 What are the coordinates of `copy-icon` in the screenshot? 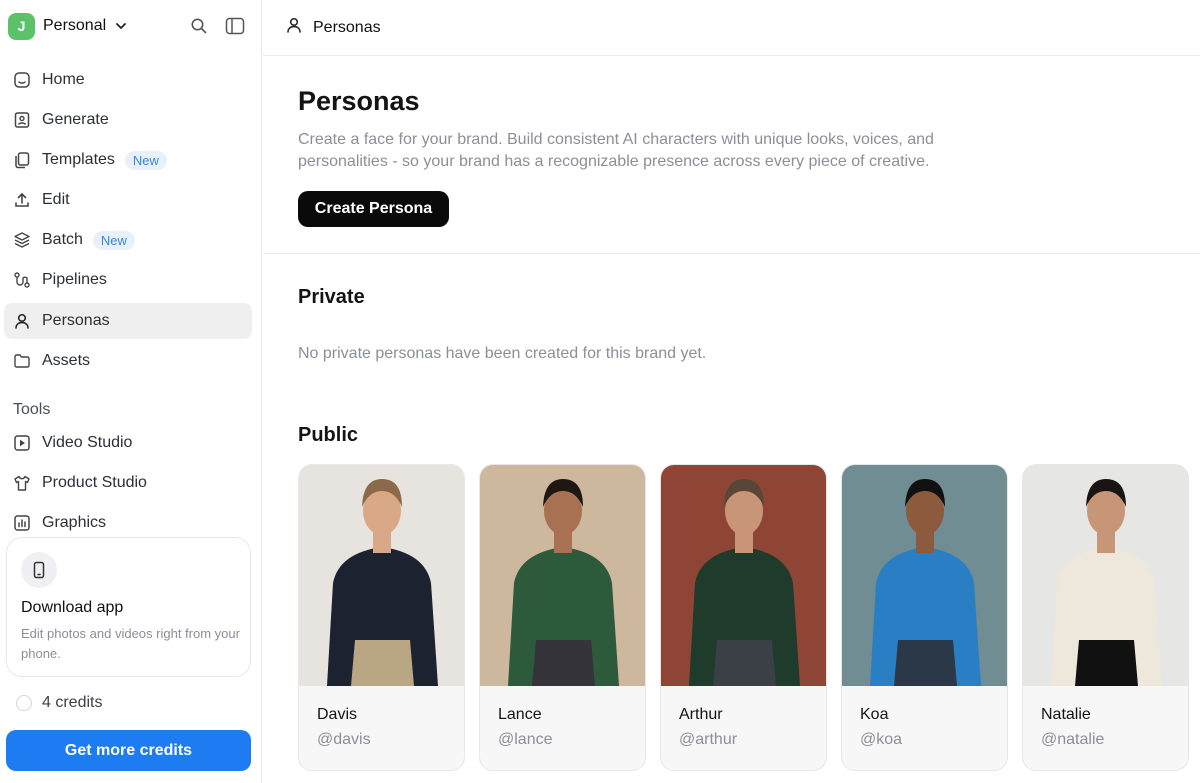 It's located at (22, 160).